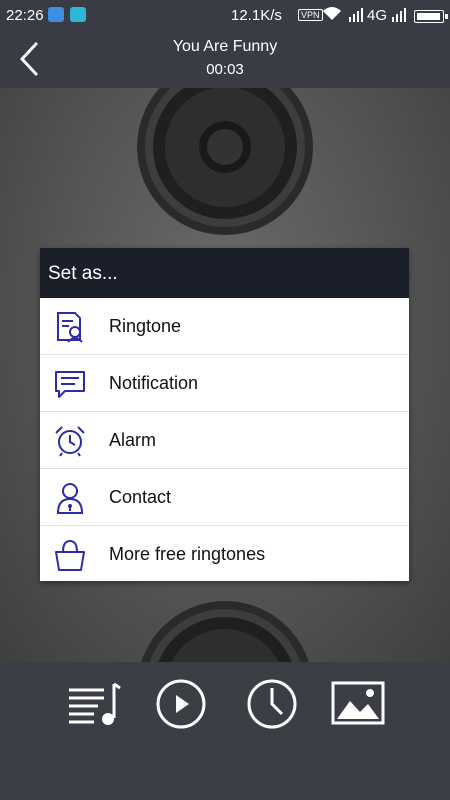 Image resolution: width=450 pixels, height=800 pixels. What do you see at coordinates (356, 17) in the screenshot?
I see `signal-icon` at bounding box center [356, 17].